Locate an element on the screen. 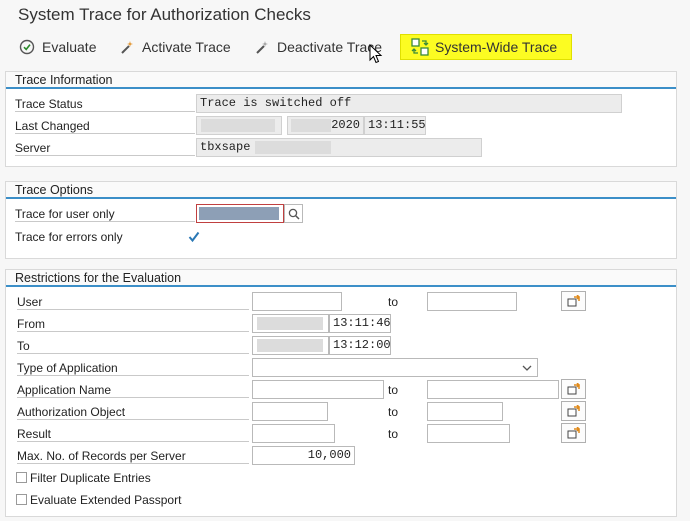 The width and height of the screenshot is (690, 521). application-name-from-input is located at coordinates (318, 389).